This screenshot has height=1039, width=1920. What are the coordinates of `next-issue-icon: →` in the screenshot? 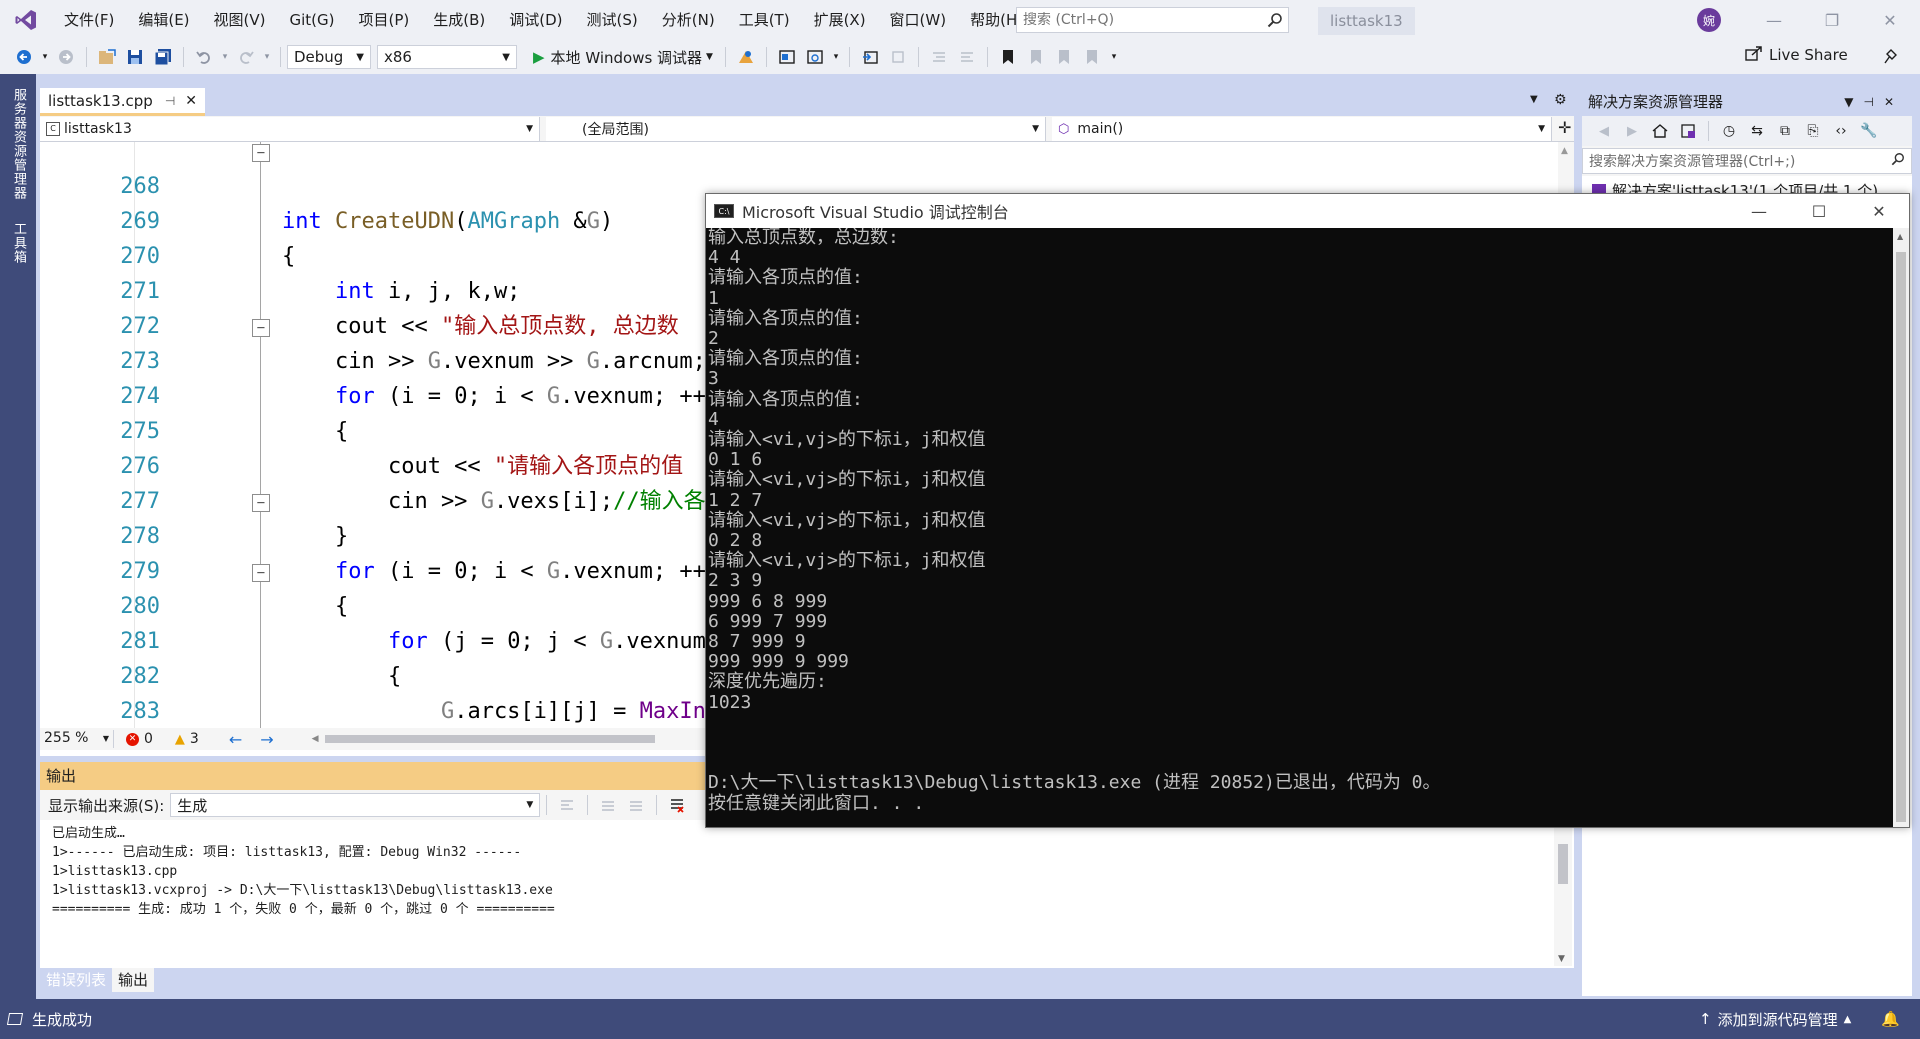 It's located at (266, 739).